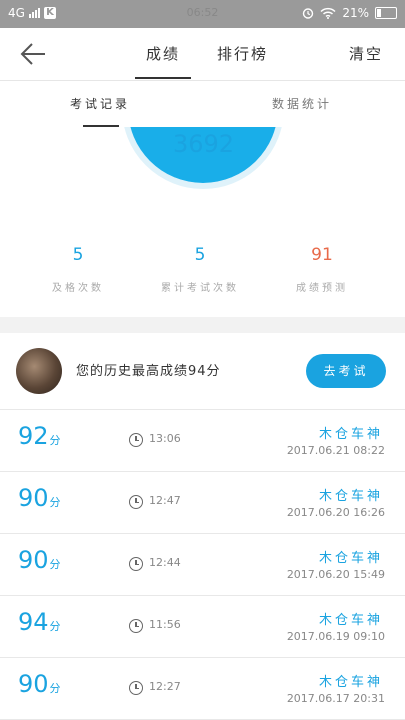 The image size is (405, 720). Describe the element at coordinates (242, 54) in the screenshot. I see `tab-rank: 排行榜` at that location.